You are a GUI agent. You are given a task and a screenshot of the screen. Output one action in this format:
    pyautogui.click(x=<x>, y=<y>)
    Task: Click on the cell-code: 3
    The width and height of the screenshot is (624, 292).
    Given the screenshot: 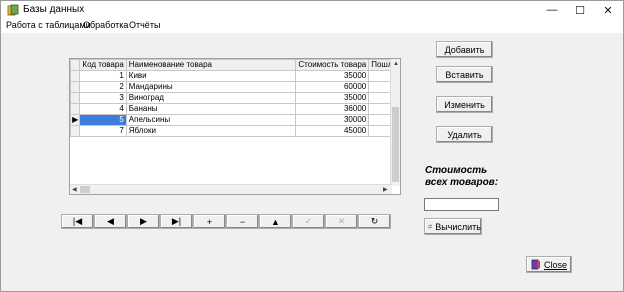 What is the action you would take?
    pyautogui.click(x=103, y=98)
    